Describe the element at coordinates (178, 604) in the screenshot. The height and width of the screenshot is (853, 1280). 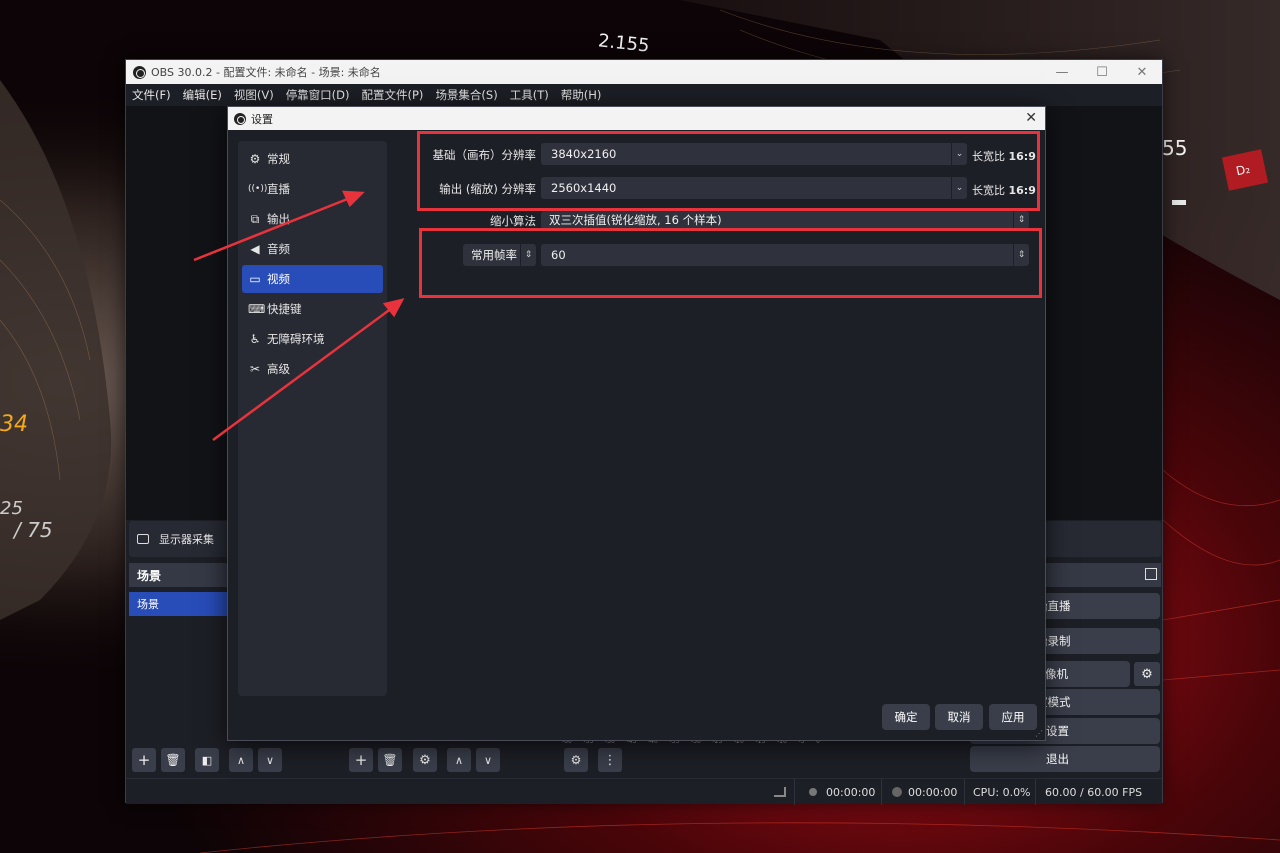
I see `scene-list-item: 场景` at that location.